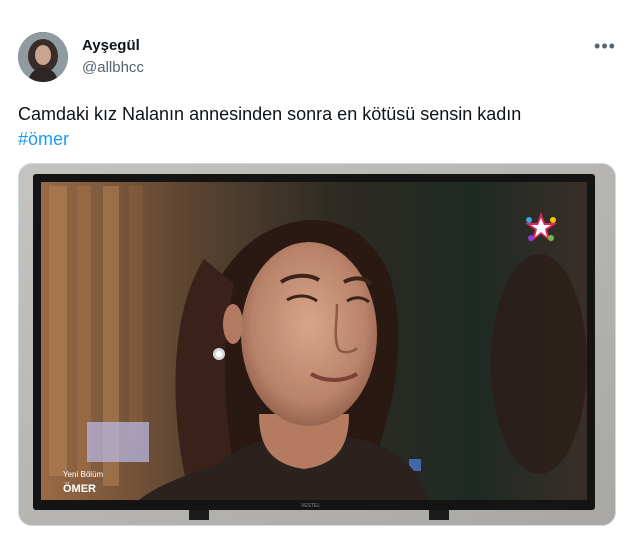 This screenshot has height=539, width=635. Describe the element at coordinates (113, 67) in the screenshot. I see `author-handle: @allbhcc` at that location.